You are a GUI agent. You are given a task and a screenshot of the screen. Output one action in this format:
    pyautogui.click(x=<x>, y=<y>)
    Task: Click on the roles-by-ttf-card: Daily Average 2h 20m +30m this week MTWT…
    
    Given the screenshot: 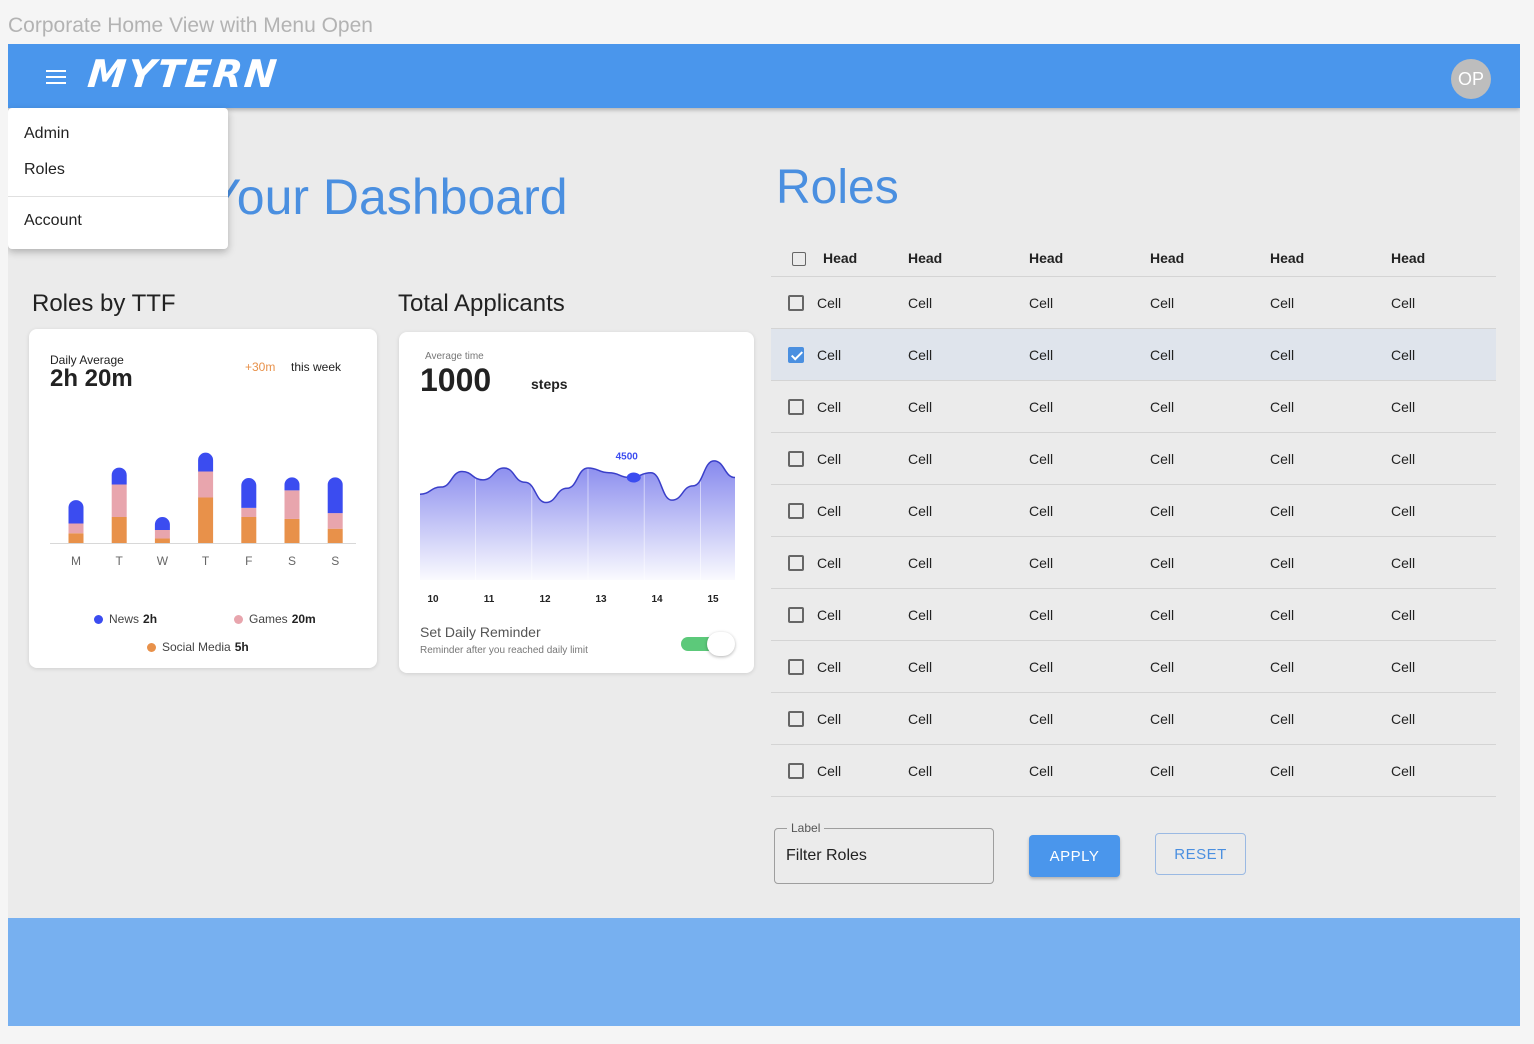 What is the action you would take?
    pyautogui.click(x=203, y=498)
    